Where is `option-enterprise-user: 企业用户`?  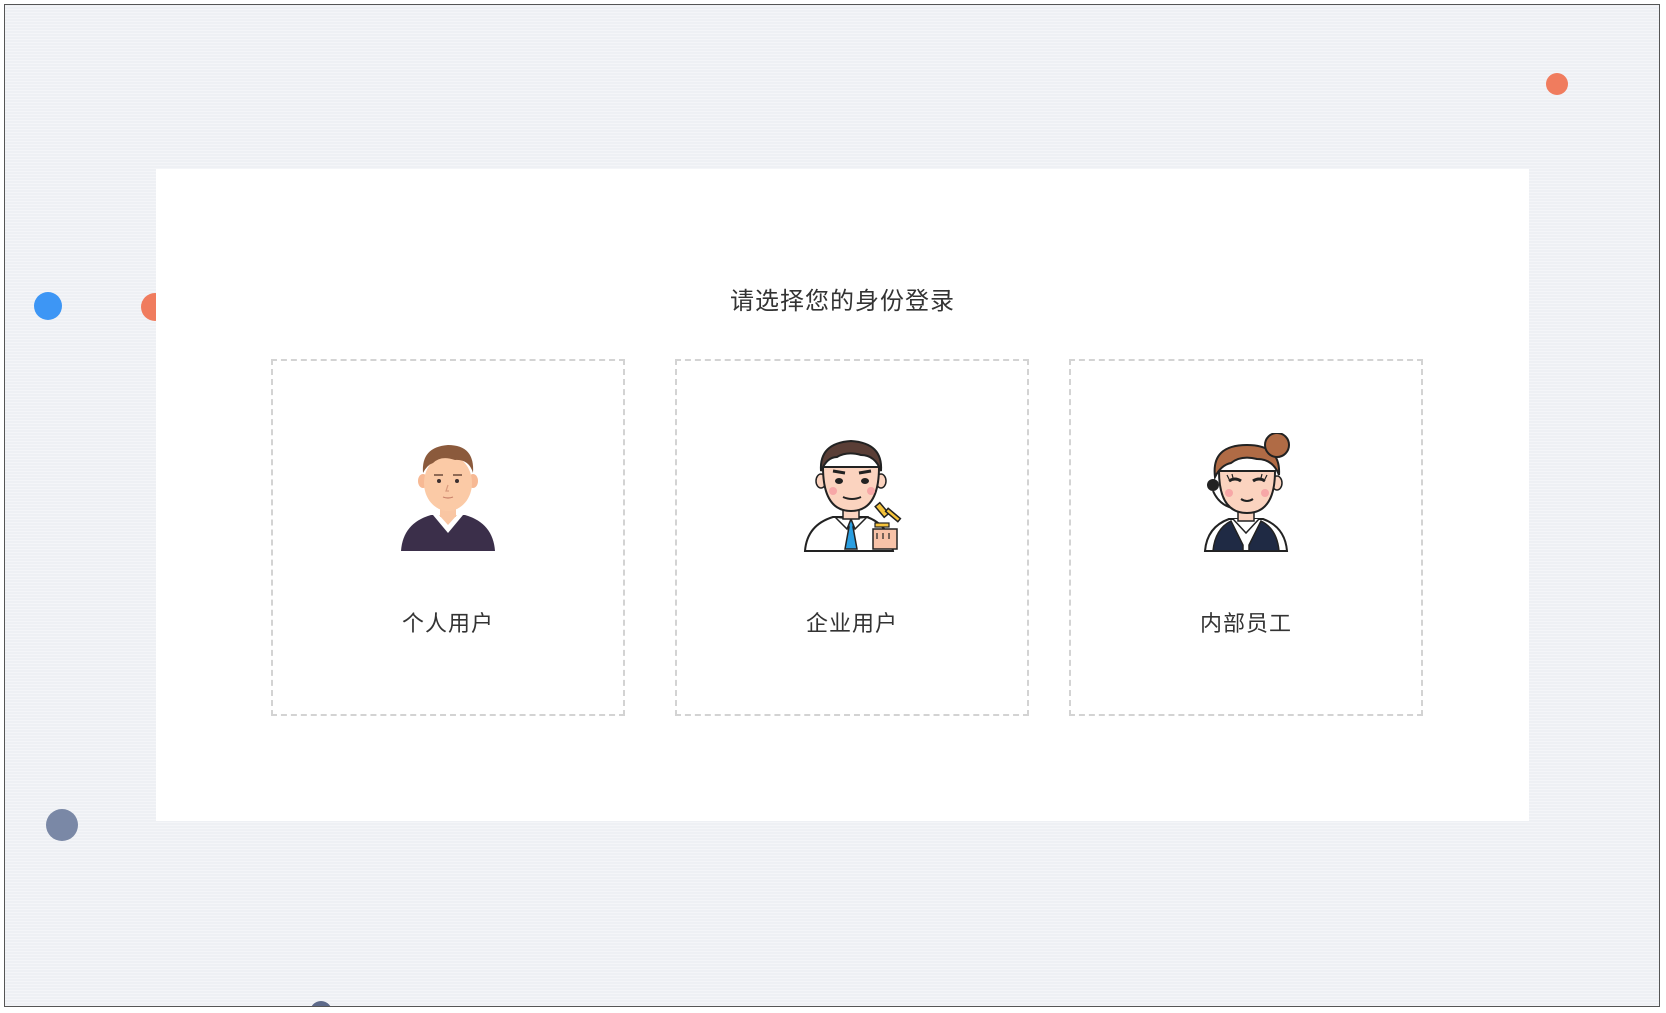 option-enterprise-user: 企业用户 is located at coordinates (852, 537).